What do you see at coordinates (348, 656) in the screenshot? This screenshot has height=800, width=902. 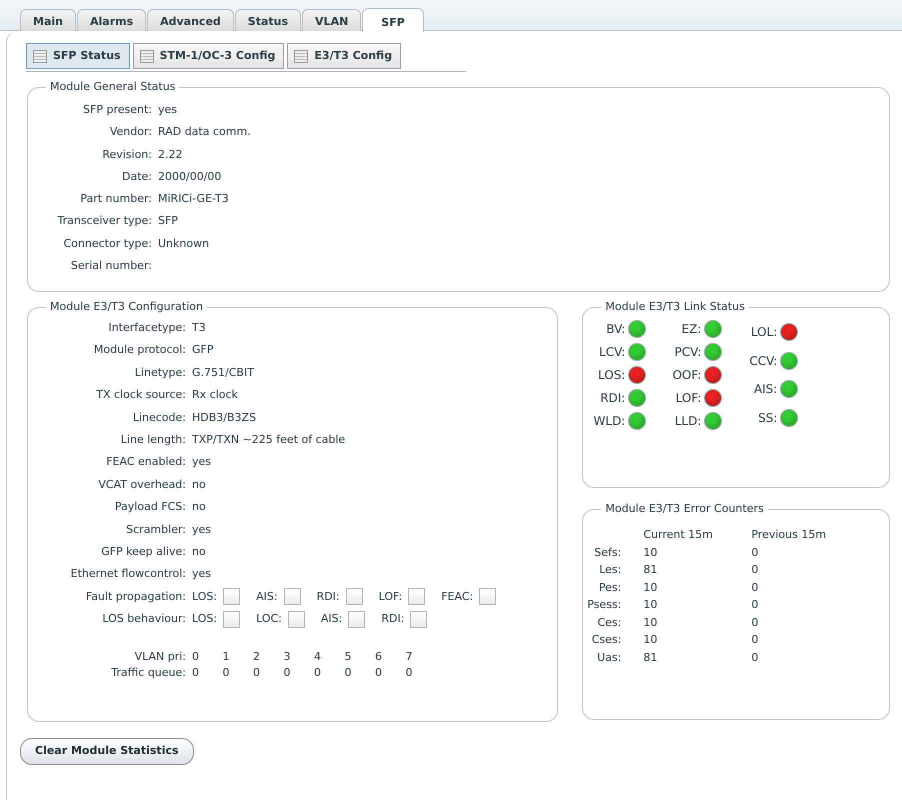 I see `map-value: 5` at bounding box center [348, 656].